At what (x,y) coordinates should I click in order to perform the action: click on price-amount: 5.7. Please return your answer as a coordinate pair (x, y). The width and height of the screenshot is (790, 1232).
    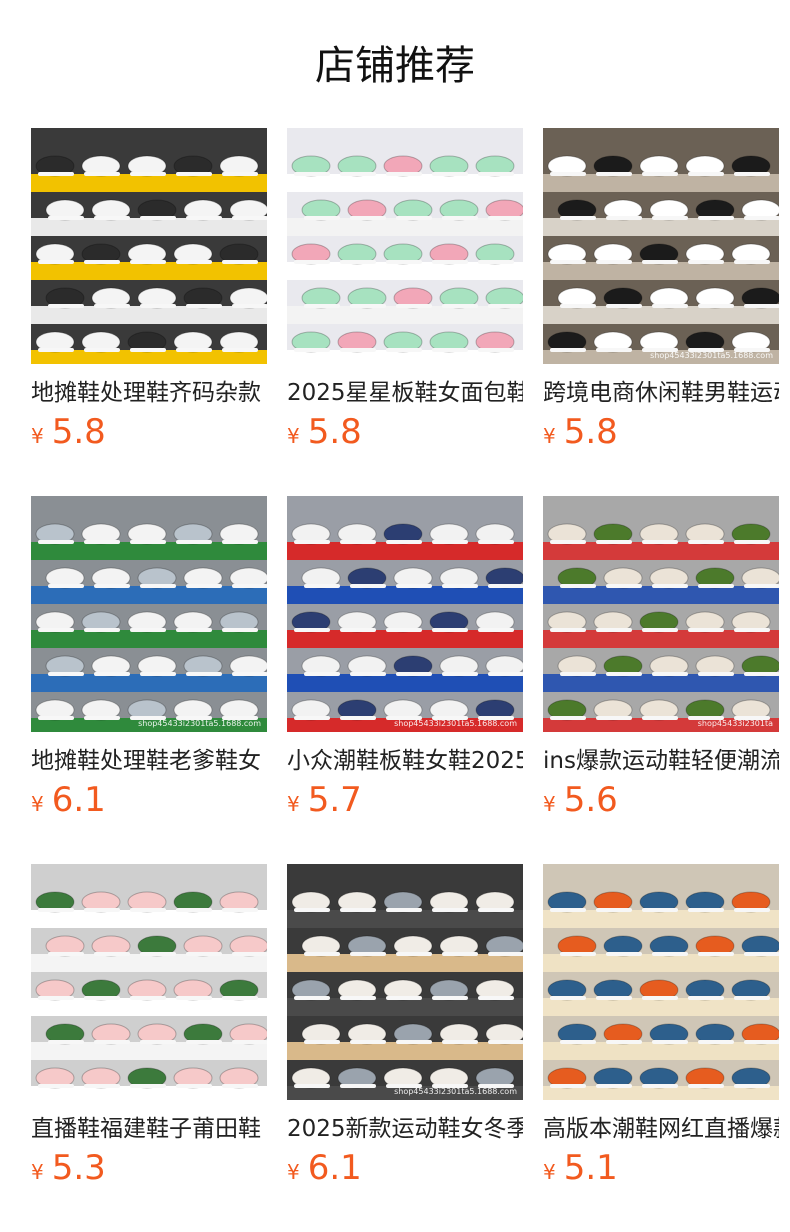
    Looking at the image, I should click on (334, 800).